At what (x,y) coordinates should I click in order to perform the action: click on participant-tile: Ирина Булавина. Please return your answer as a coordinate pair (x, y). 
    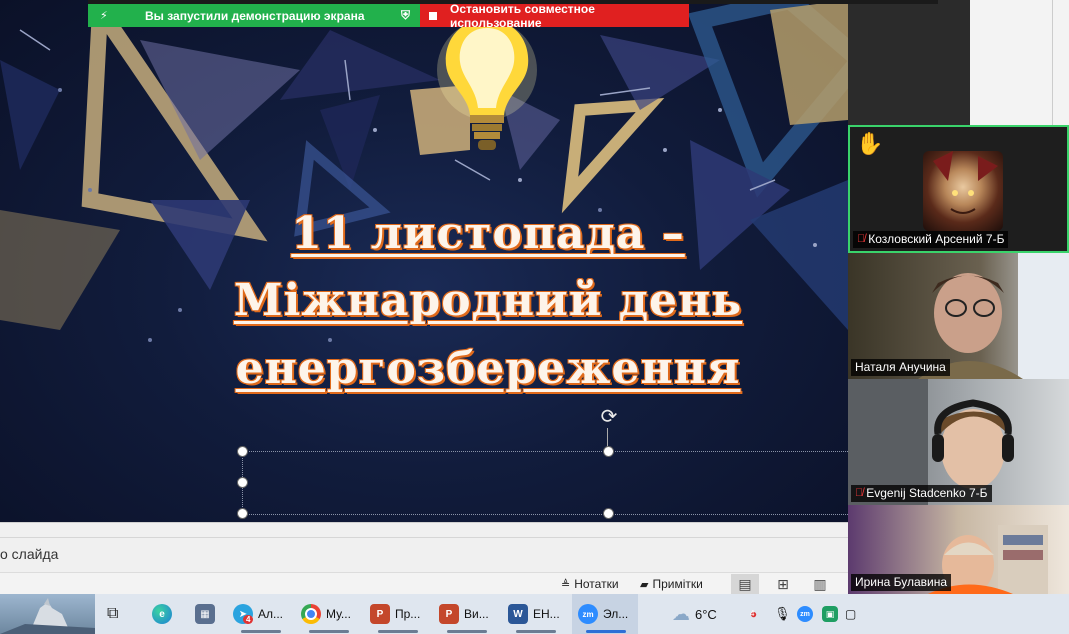
    Looking at the image, I should click on (958, 549).